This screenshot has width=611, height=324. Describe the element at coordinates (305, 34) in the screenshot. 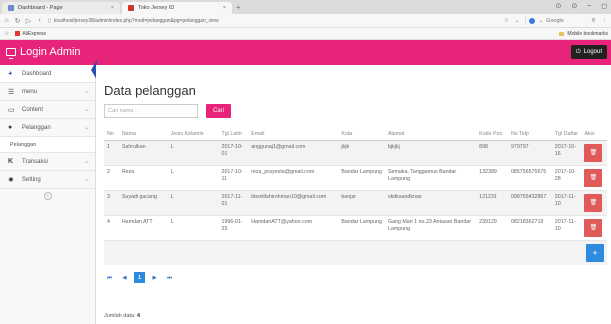

I see `bookmarks-bar: ☆ AliExpress Mobile bookmarks` at that location.